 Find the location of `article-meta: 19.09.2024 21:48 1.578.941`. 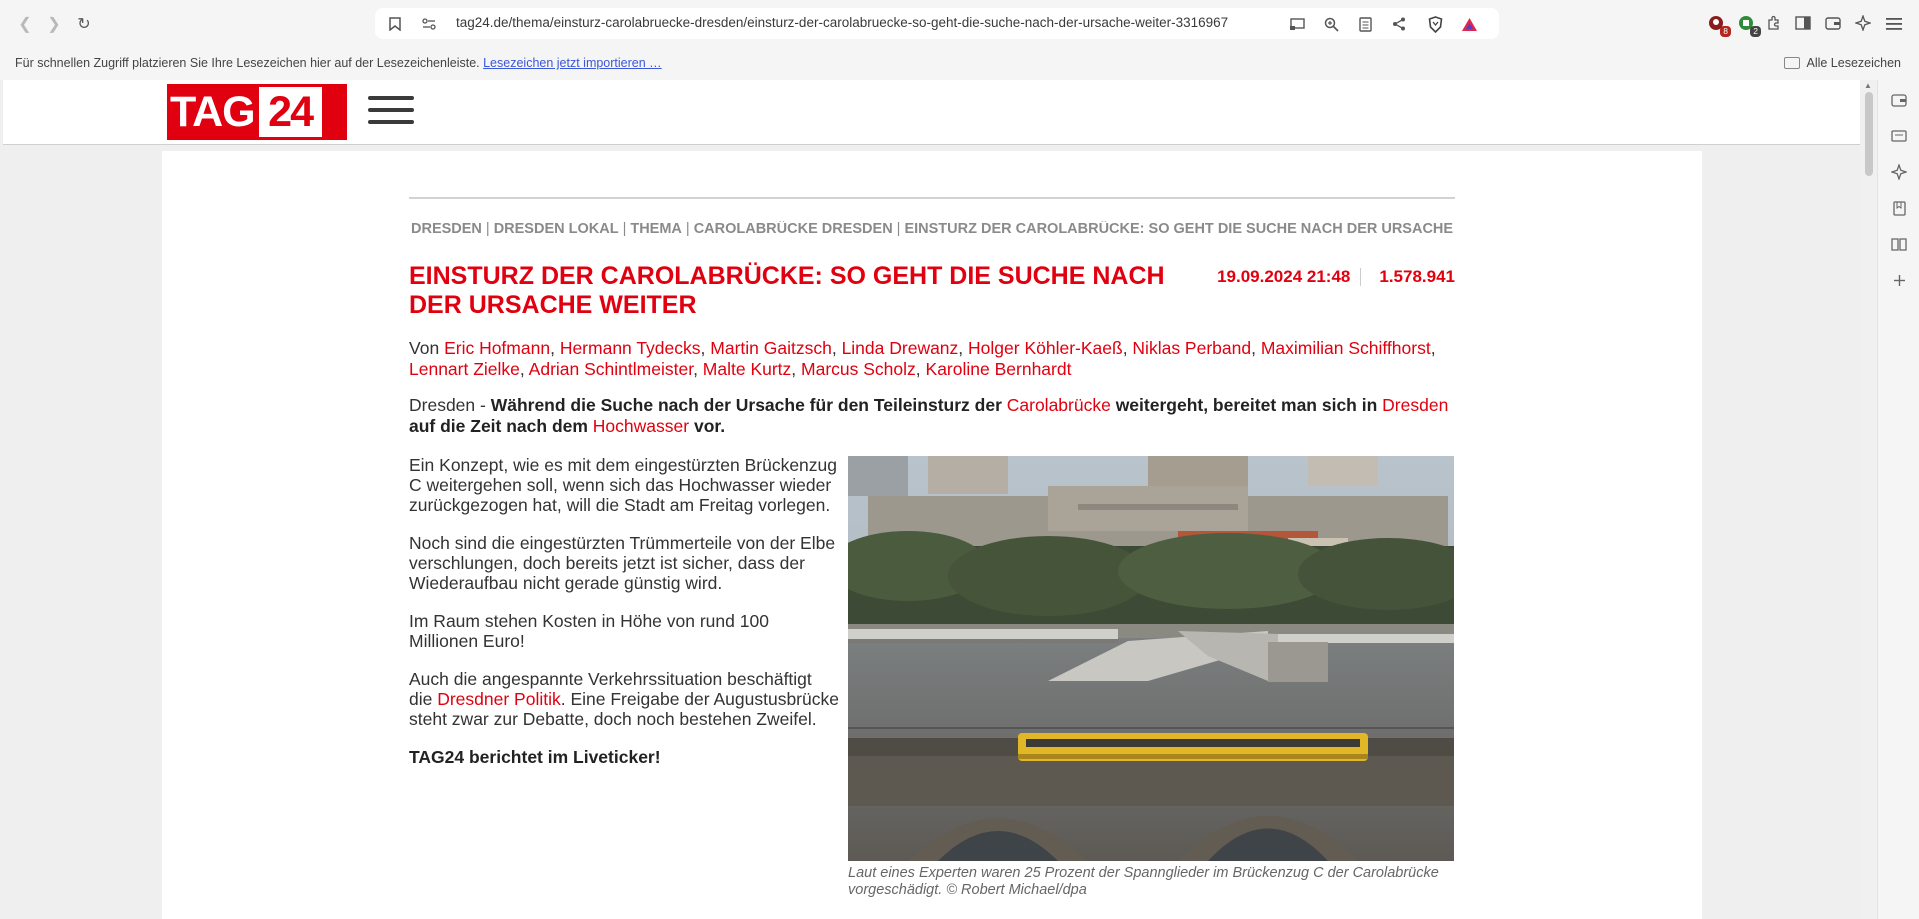

article-meta: 19.09.2024 21:48 1.578.941 is located at coordinates (1327, 277).